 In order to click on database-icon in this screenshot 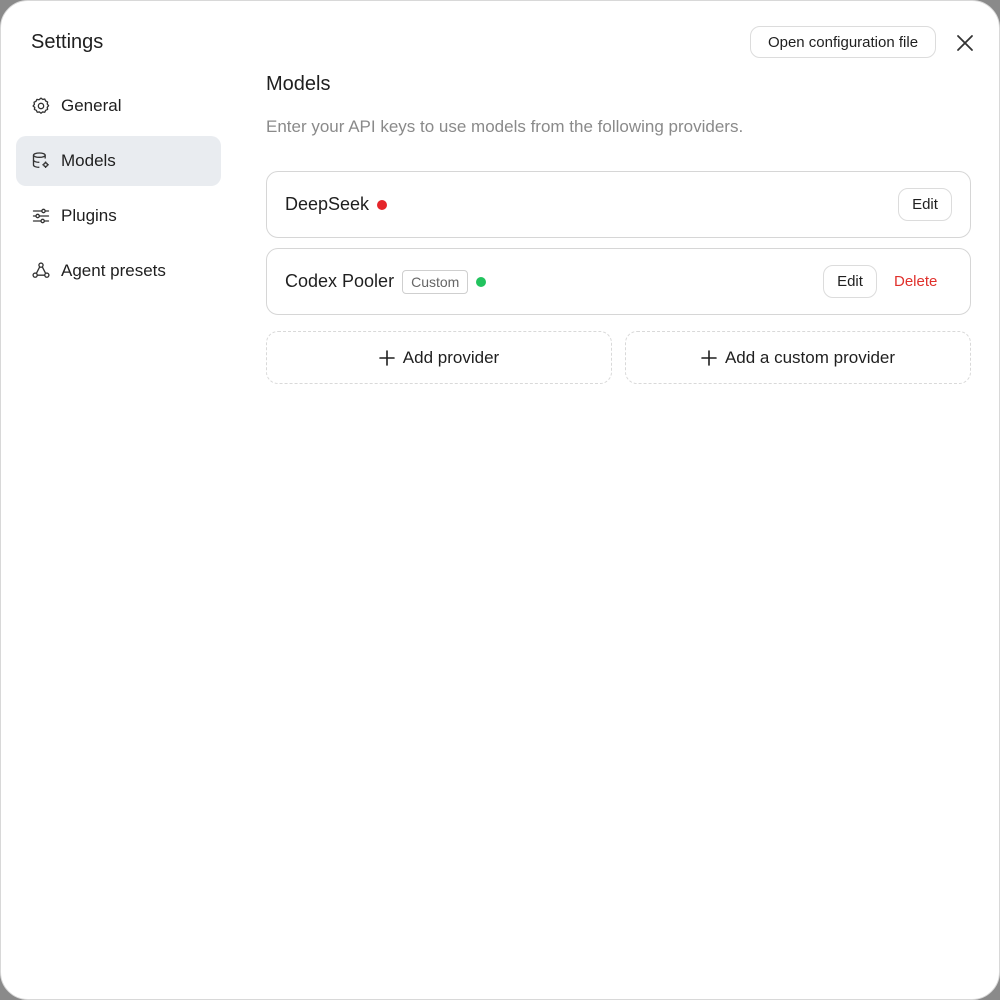, I will do `click(41, 161)`.